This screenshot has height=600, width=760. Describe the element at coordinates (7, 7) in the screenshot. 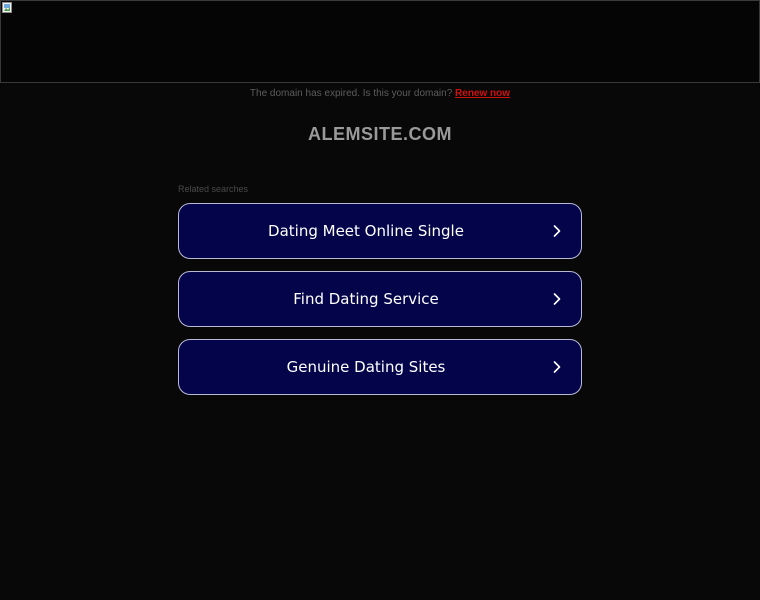

I see `broken-image-icon` at that location.